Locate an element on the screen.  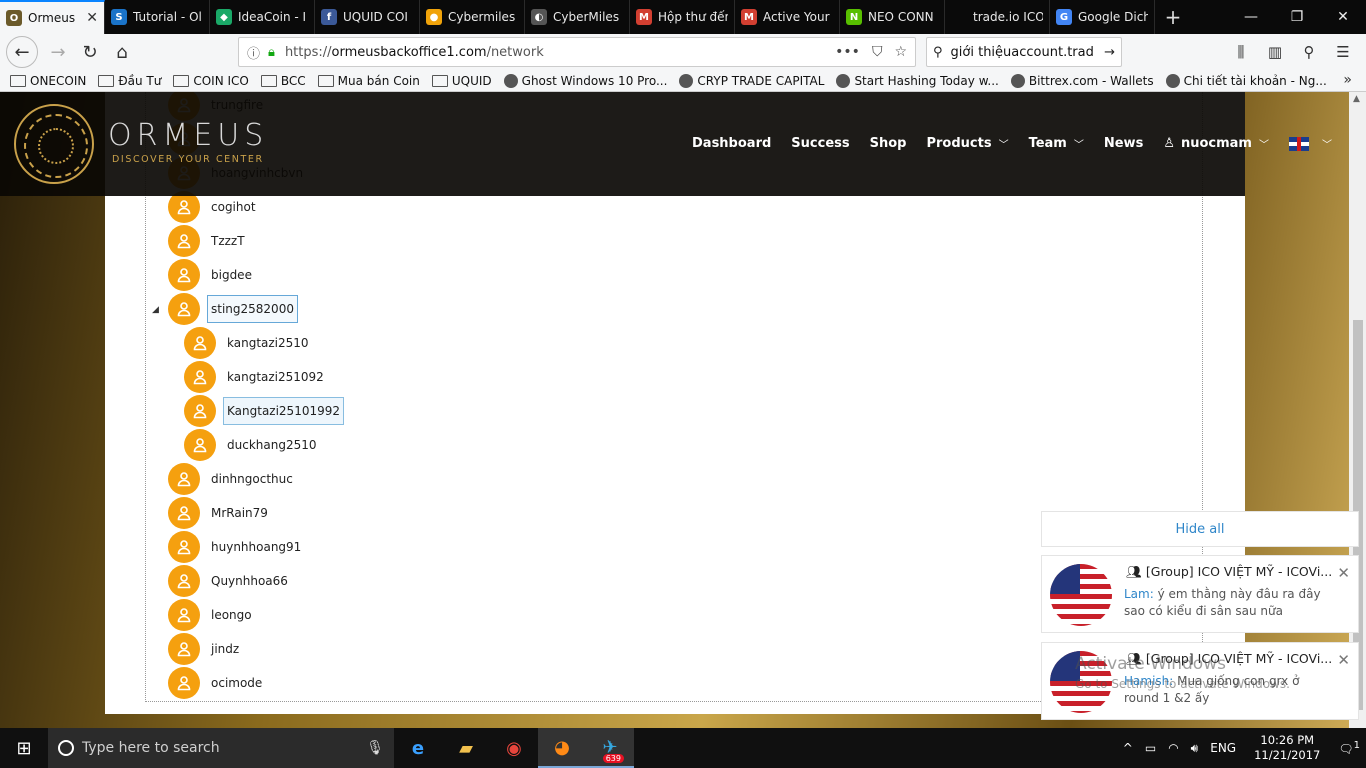
browser-tab: ◐ CyberMiles is located at coordinates (577, 17).